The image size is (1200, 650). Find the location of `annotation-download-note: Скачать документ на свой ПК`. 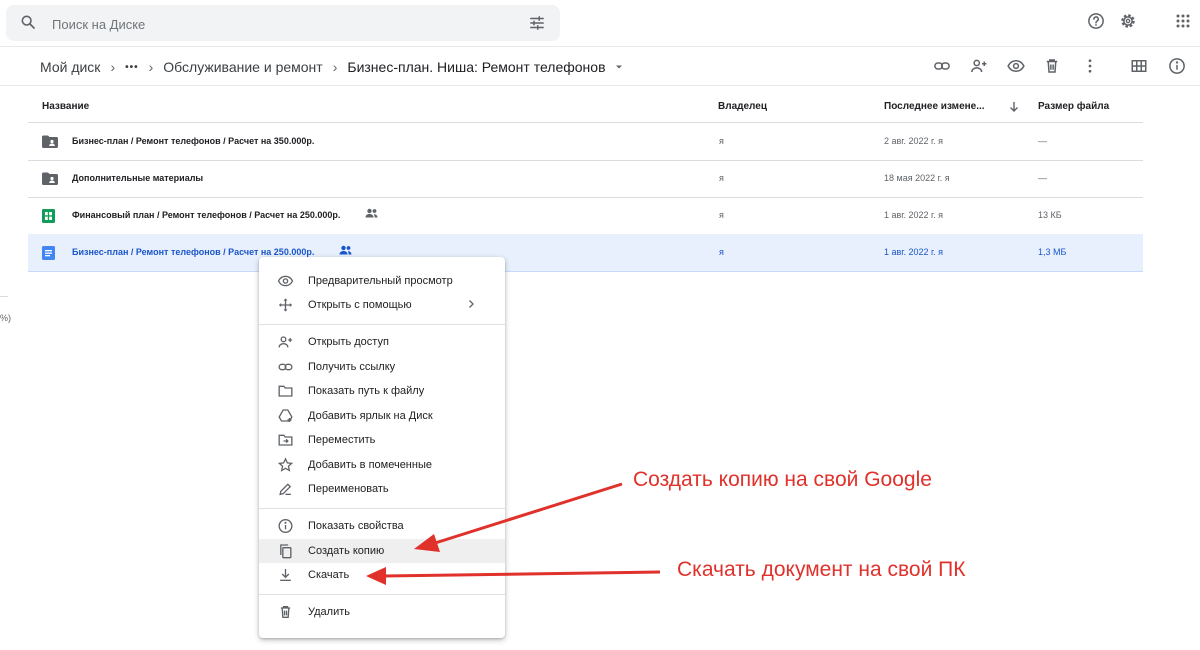

annotation-download-note: Скачать документ на свой ПК is located at coordinates (821, 569).